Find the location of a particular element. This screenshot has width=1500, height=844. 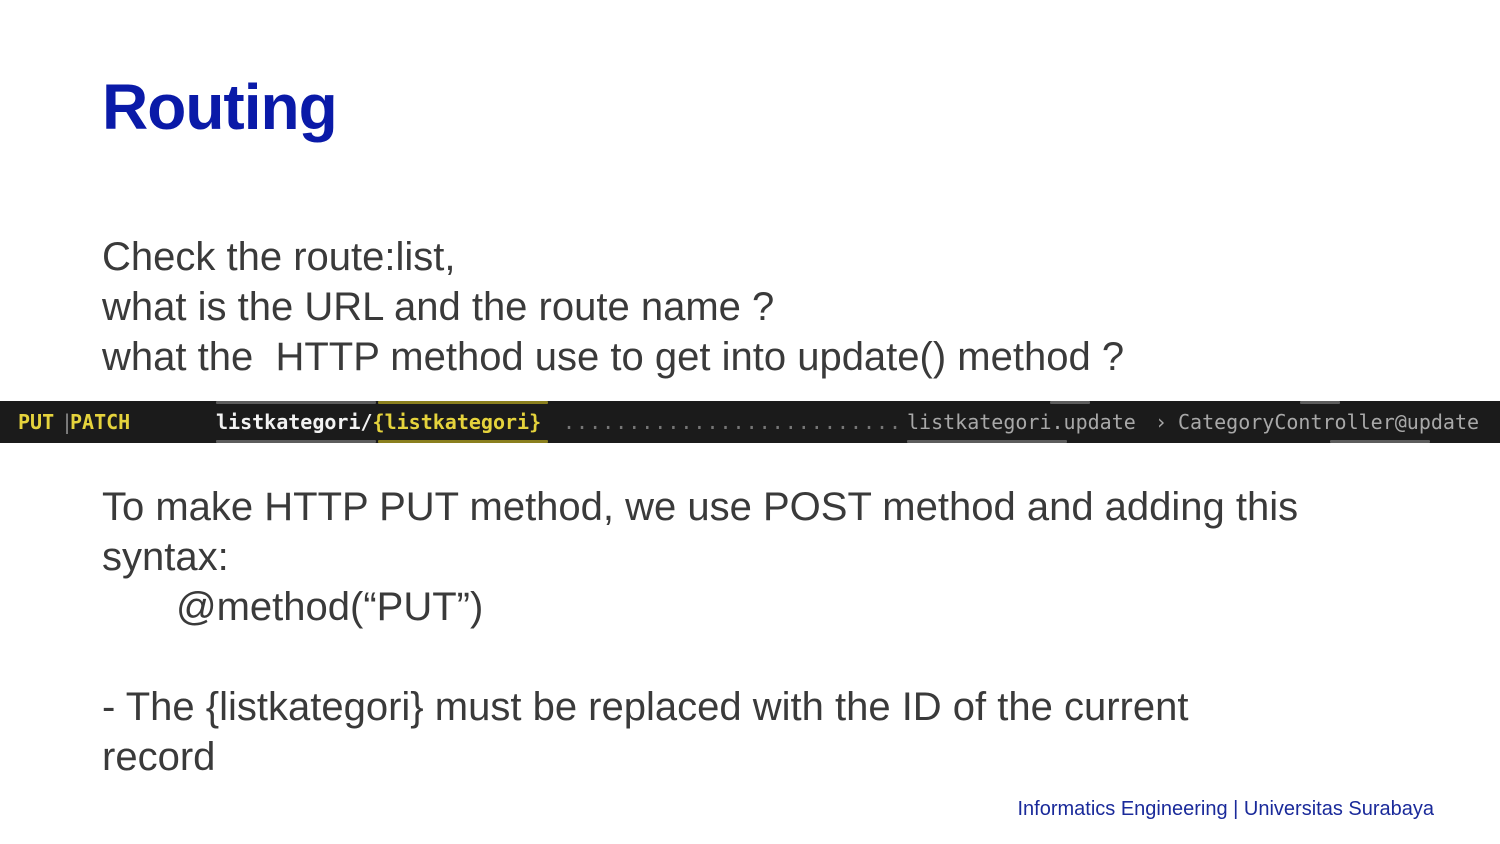

intro-line: what is the URL and the route name ? is located at coordinates (438, 307).